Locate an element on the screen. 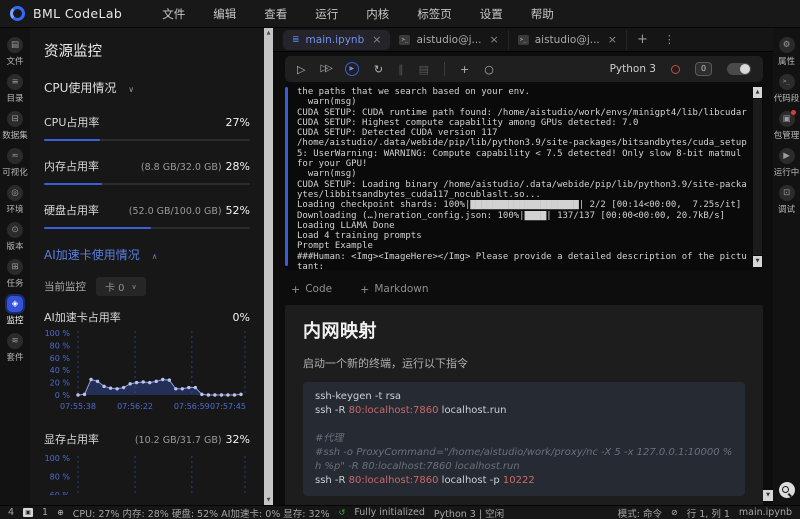 The image size is (800, 519). terminal-icon: >_ is located at coordinates (405, 39).